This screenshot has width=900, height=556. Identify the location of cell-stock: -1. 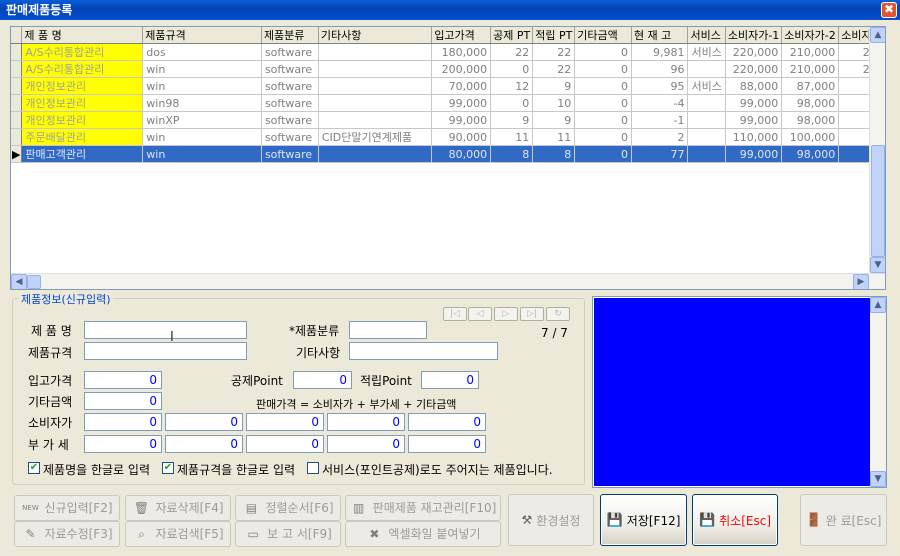
(660, 120).